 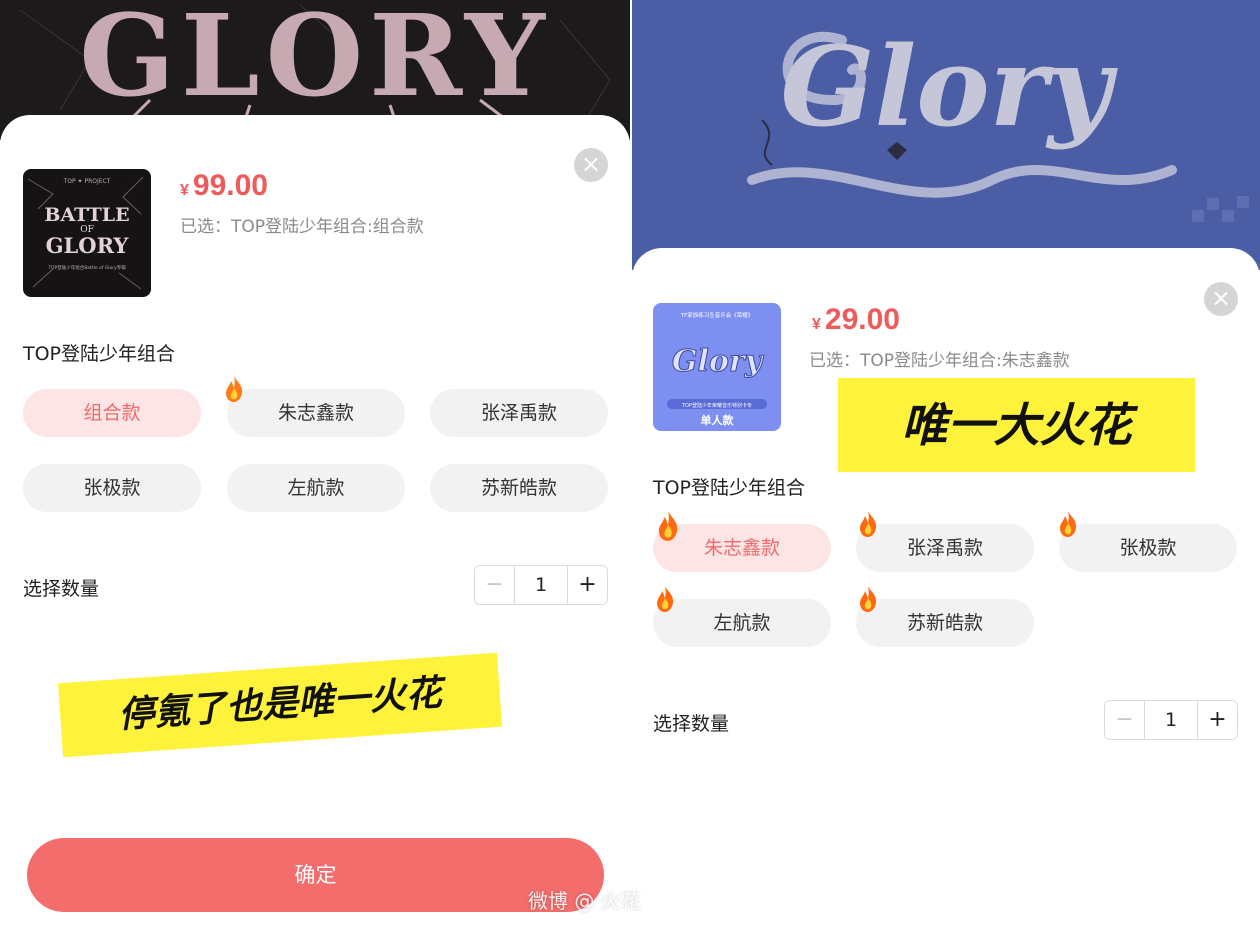 What do you see at coordinates (99, 354) in the screenshot?
I see `left-group-label: TOP登陆少年组合` at bounding box center [99, 354].